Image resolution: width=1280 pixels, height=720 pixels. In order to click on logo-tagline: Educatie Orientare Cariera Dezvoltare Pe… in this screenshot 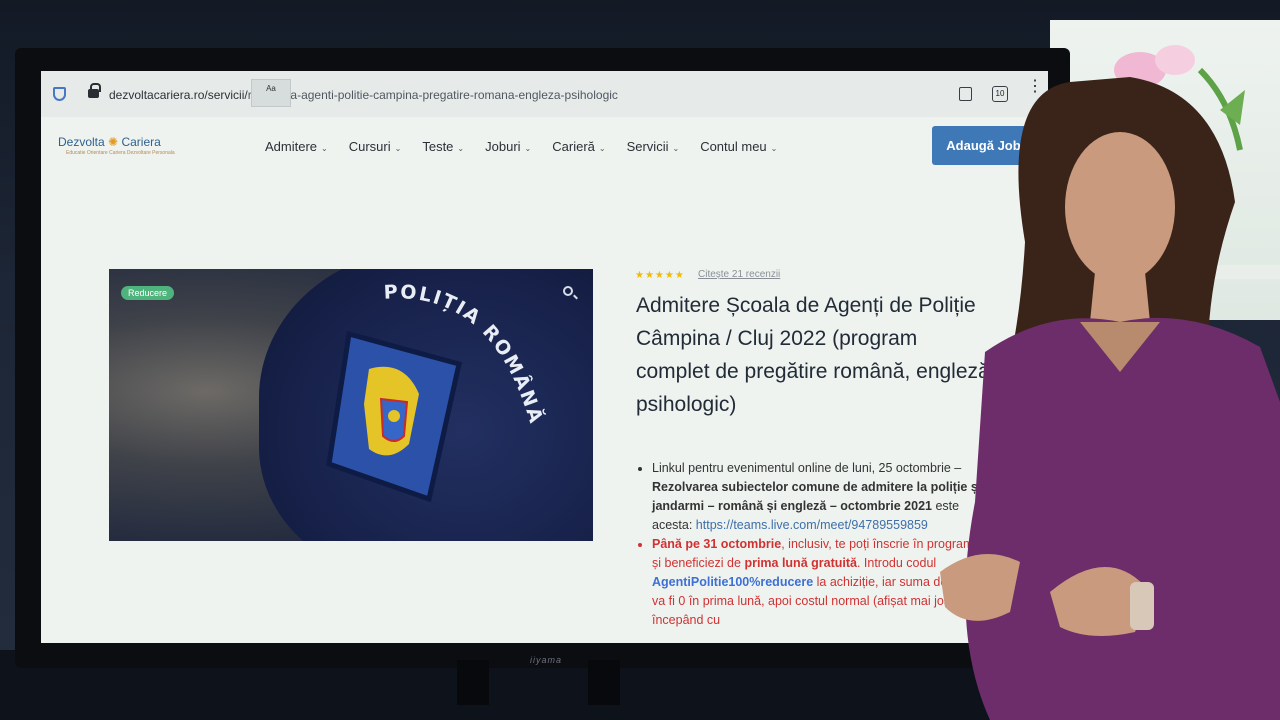, I will do `click(120, 153)`.